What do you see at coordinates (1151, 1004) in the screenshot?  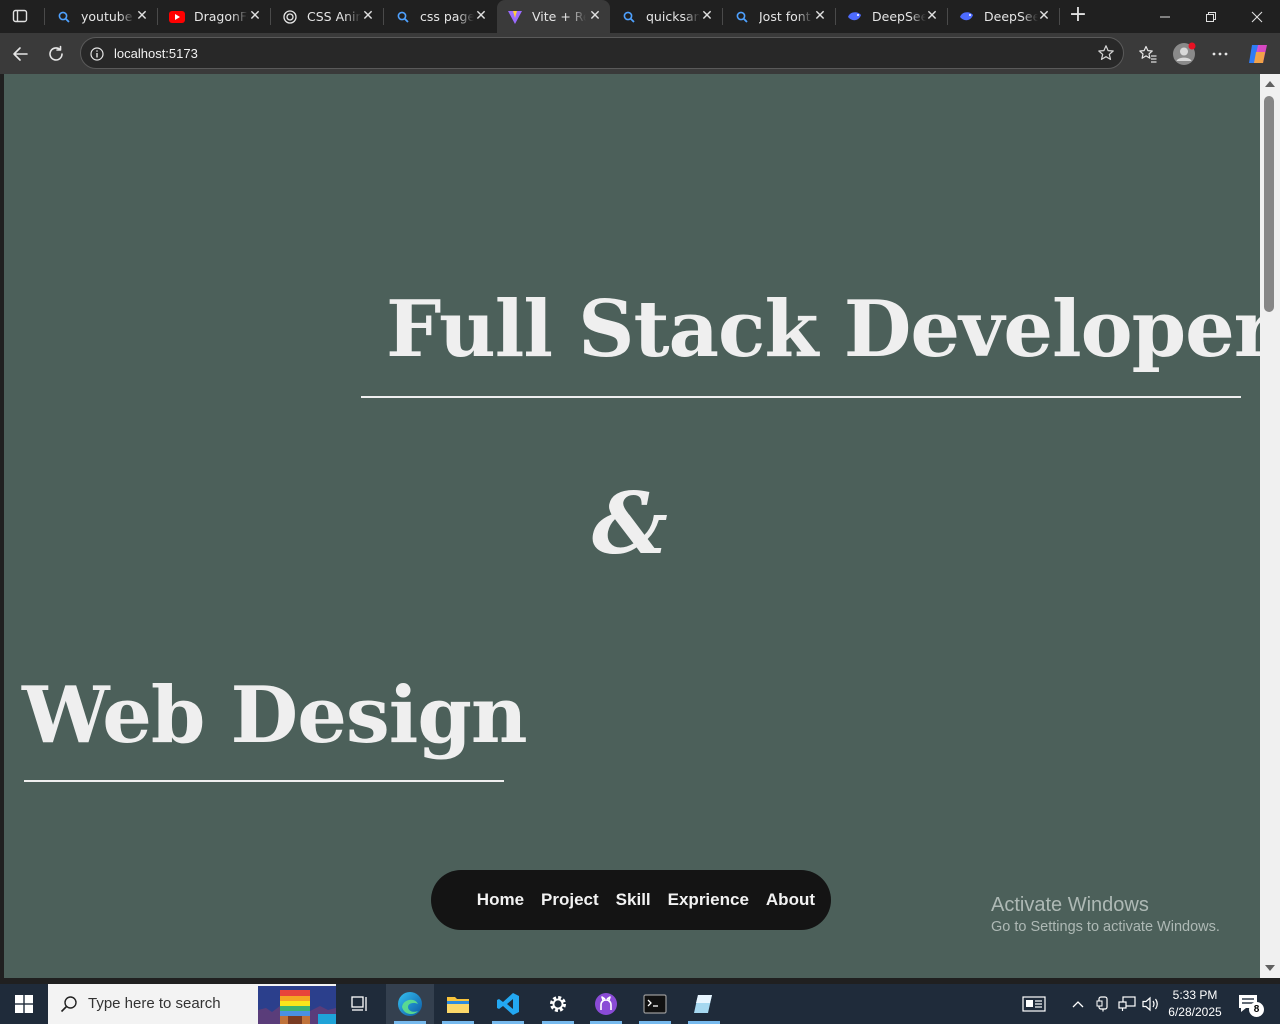 I see `volume-icon` at bounding box center [1151, 1004].